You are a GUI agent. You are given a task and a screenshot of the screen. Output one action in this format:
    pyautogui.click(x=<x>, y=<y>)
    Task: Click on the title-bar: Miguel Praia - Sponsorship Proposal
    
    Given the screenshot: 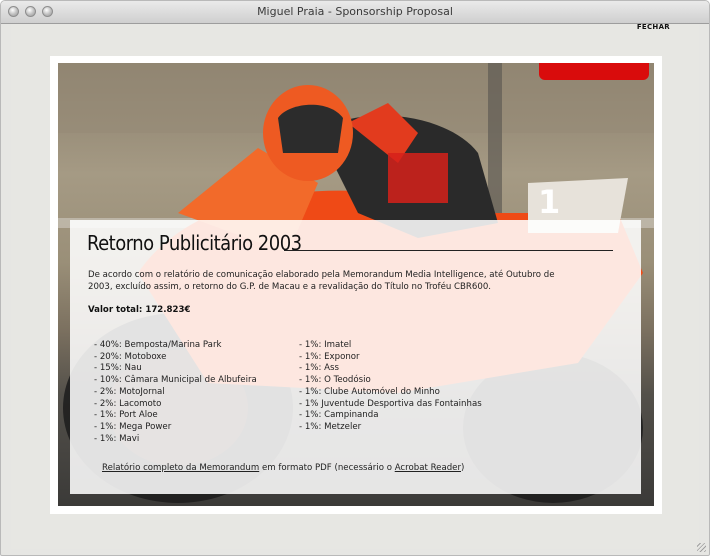 What is the action you would take?
    pyautogui.click(x=355, y=12)
    